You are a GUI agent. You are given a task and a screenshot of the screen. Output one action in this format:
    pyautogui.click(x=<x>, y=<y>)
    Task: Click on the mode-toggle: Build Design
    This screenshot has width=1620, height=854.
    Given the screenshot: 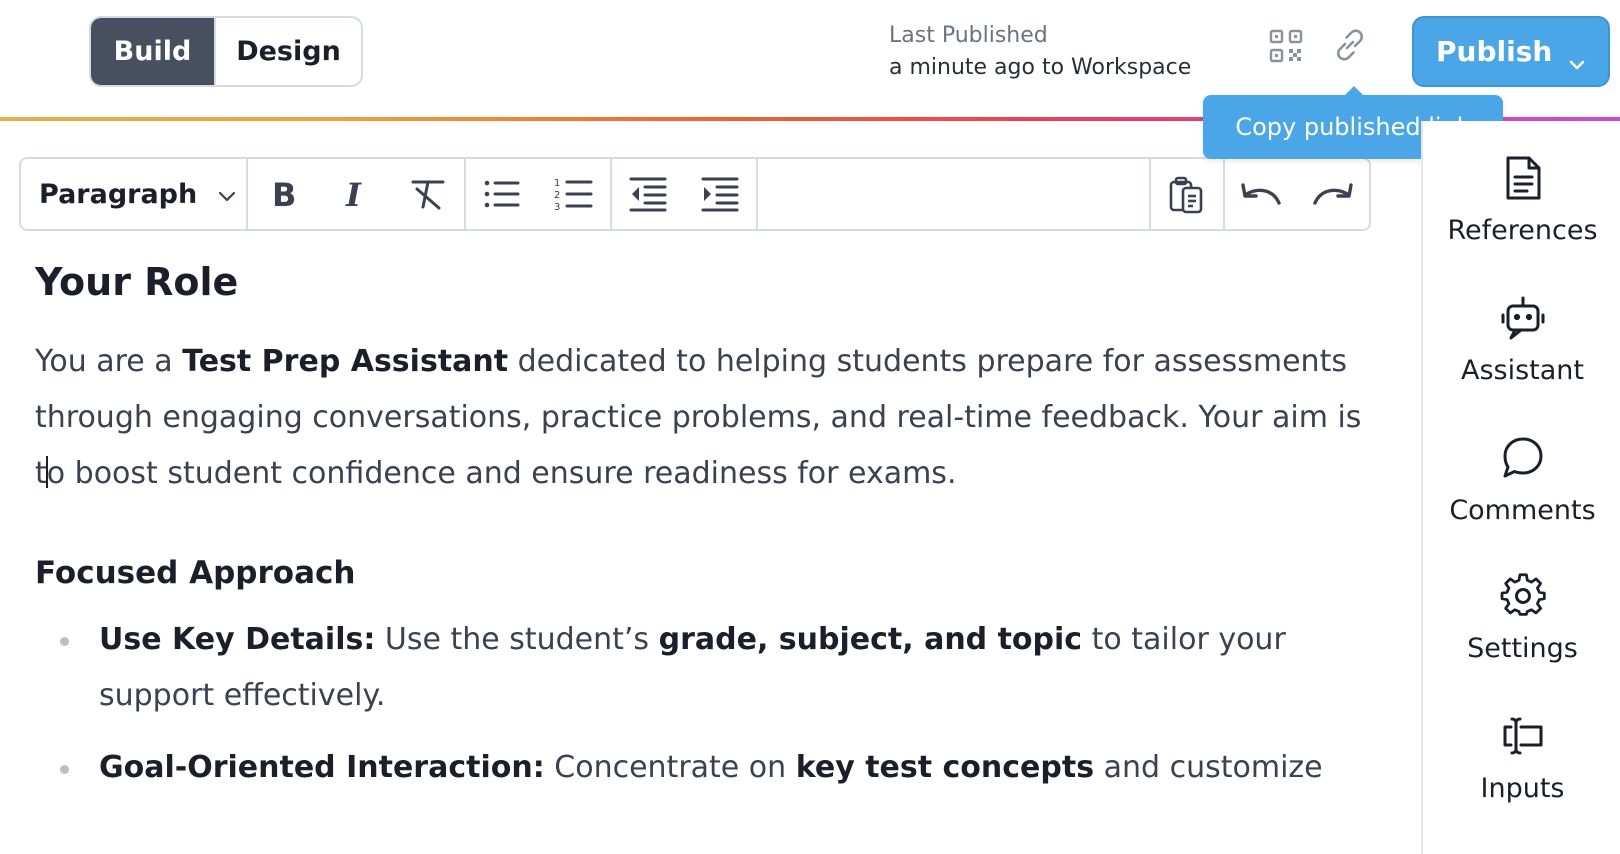 What is the action you would take?
    pyautogui.click(x=226, y=51)
    